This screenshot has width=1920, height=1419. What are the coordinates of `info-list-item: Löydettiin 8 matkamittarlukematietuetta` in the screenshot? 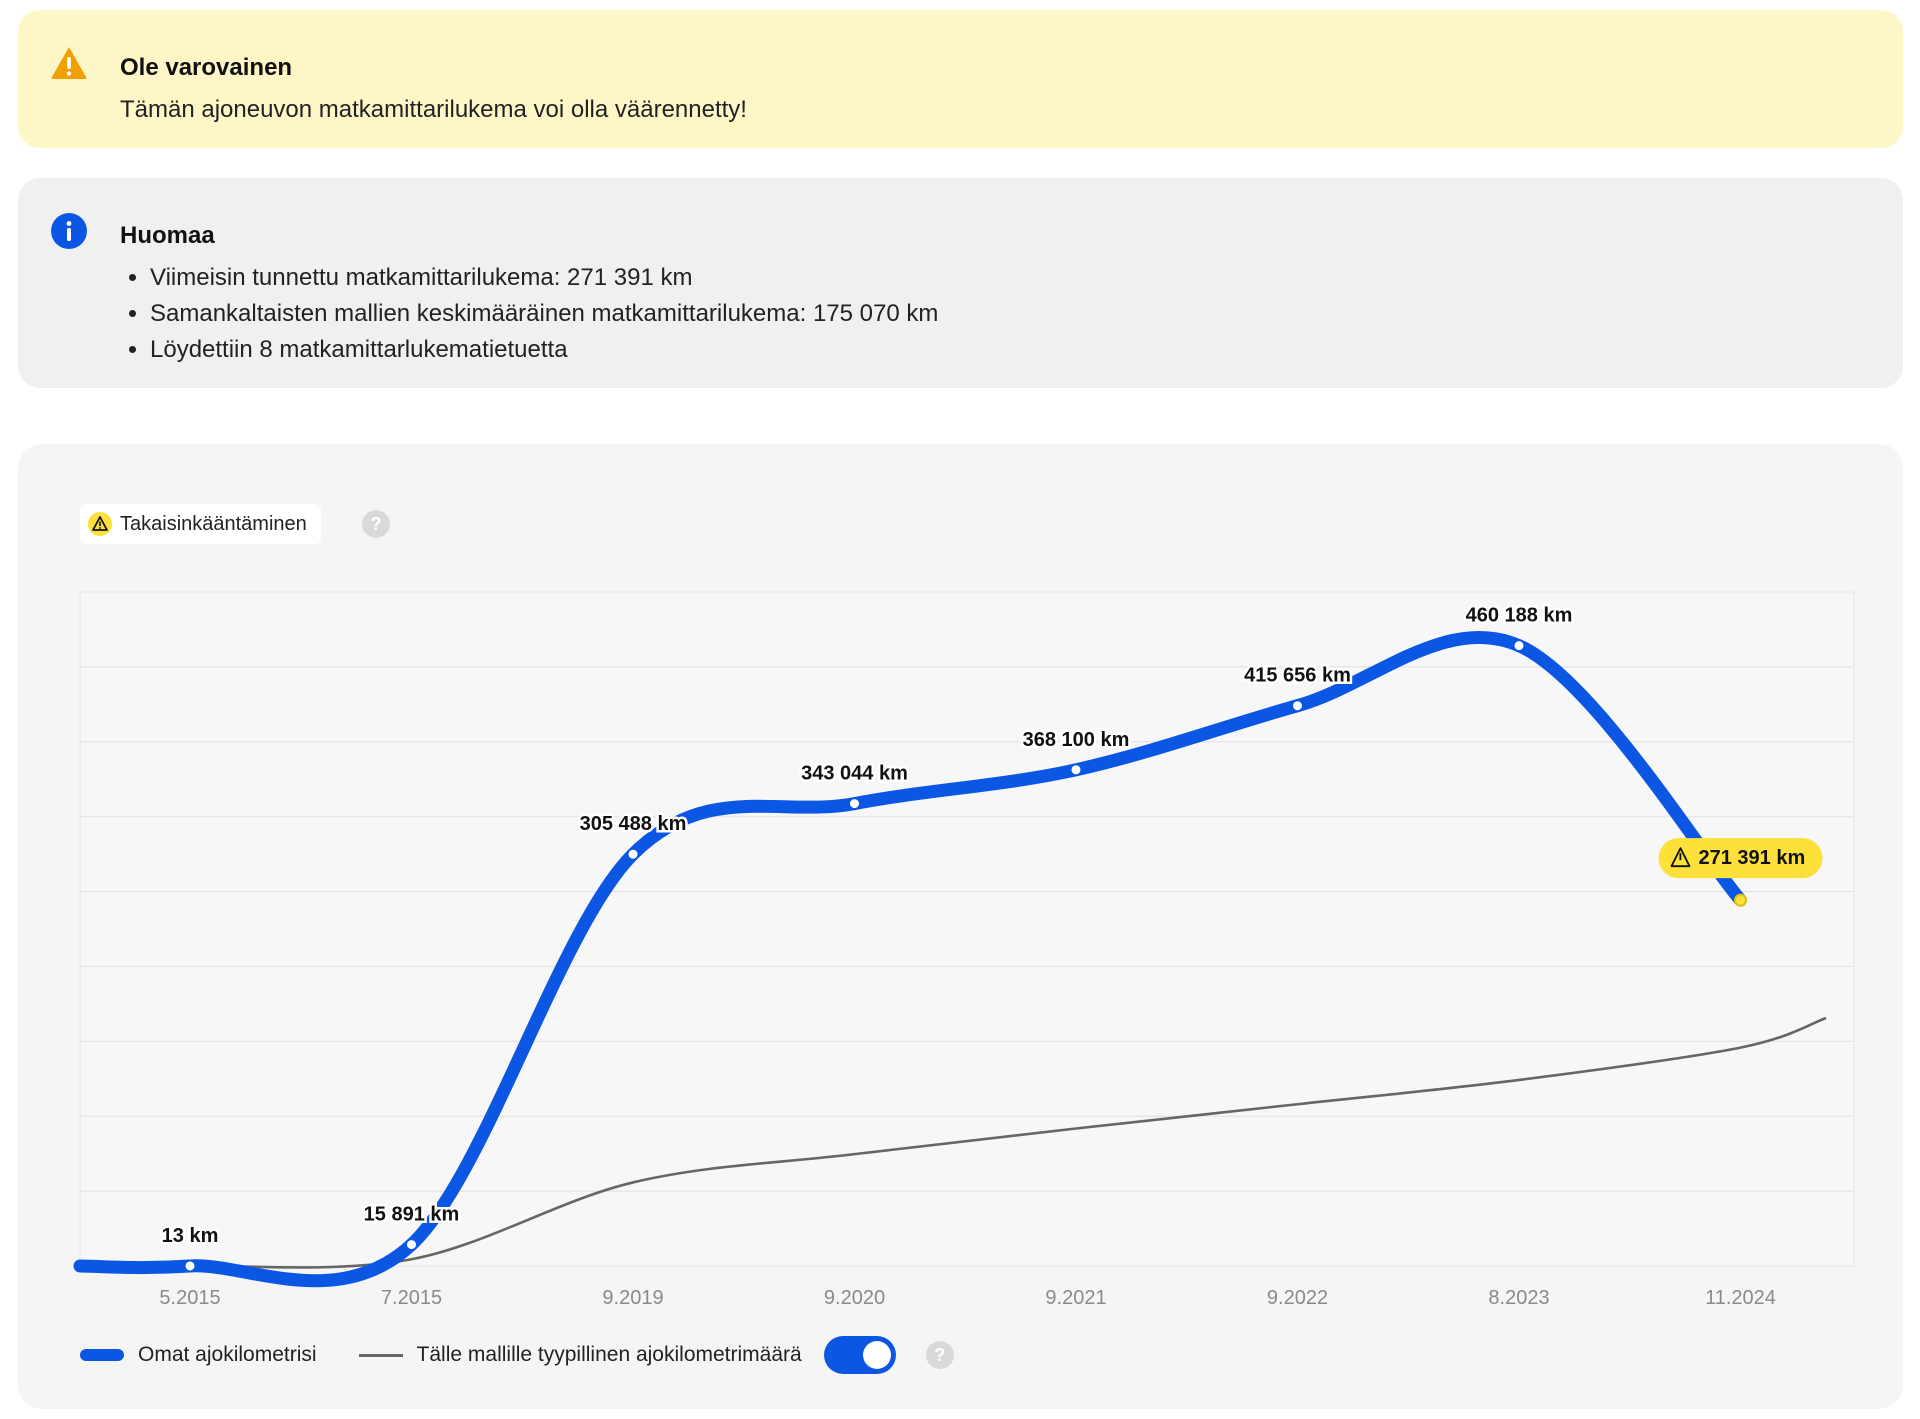 It's located at (544, 350).